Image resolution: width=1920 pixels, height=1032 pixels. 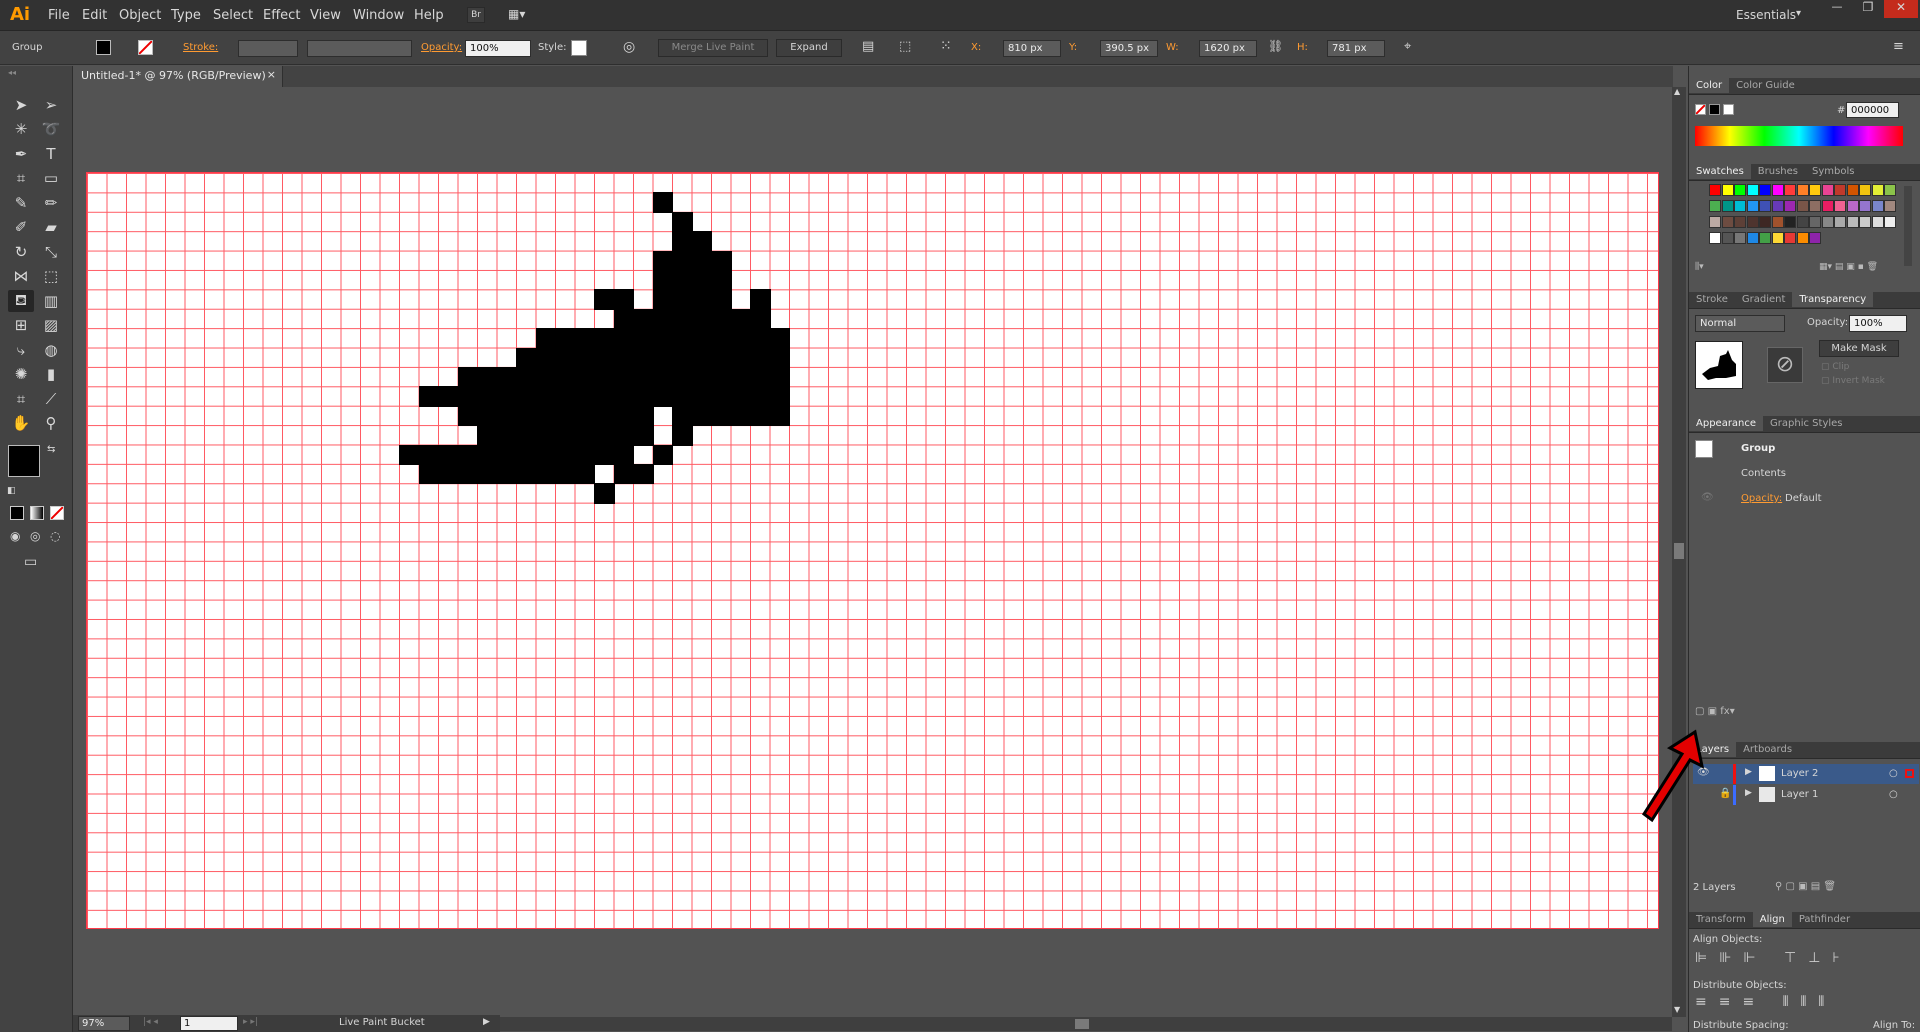 What do you see at coordinates (1086, 1024) in the screenshot?
I see `horizontal-scrollbar` at bounding box center [1086, 1024].